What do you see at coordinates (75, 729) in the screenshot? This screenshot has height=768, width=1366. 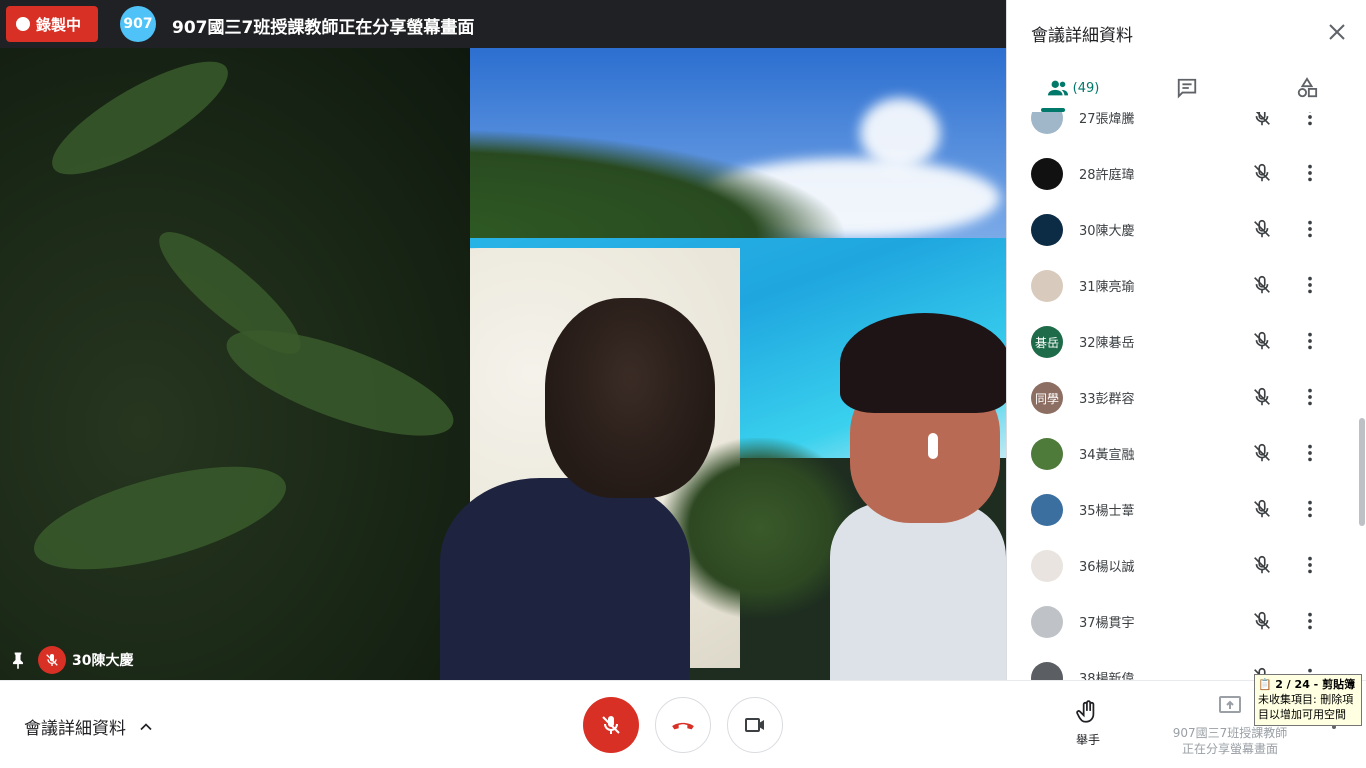 I see `meeting-details-label: 會議詳細資料` at bounding box center [75, 729].